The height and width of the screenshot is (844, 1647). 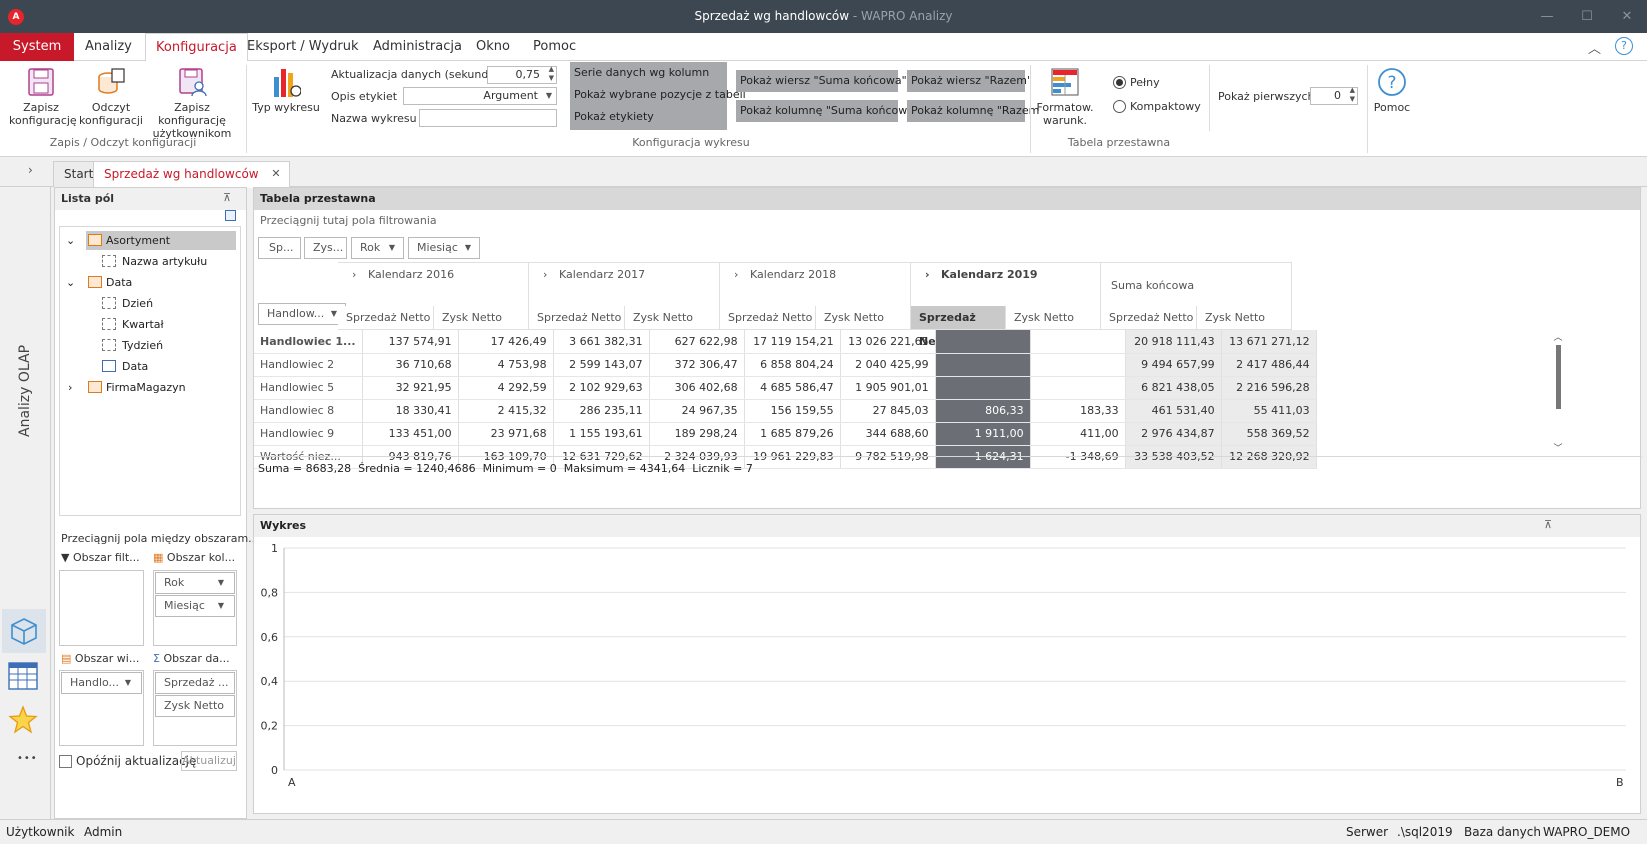 I want to click on menu-analizy: Analizy, so click(x=108, y=47).